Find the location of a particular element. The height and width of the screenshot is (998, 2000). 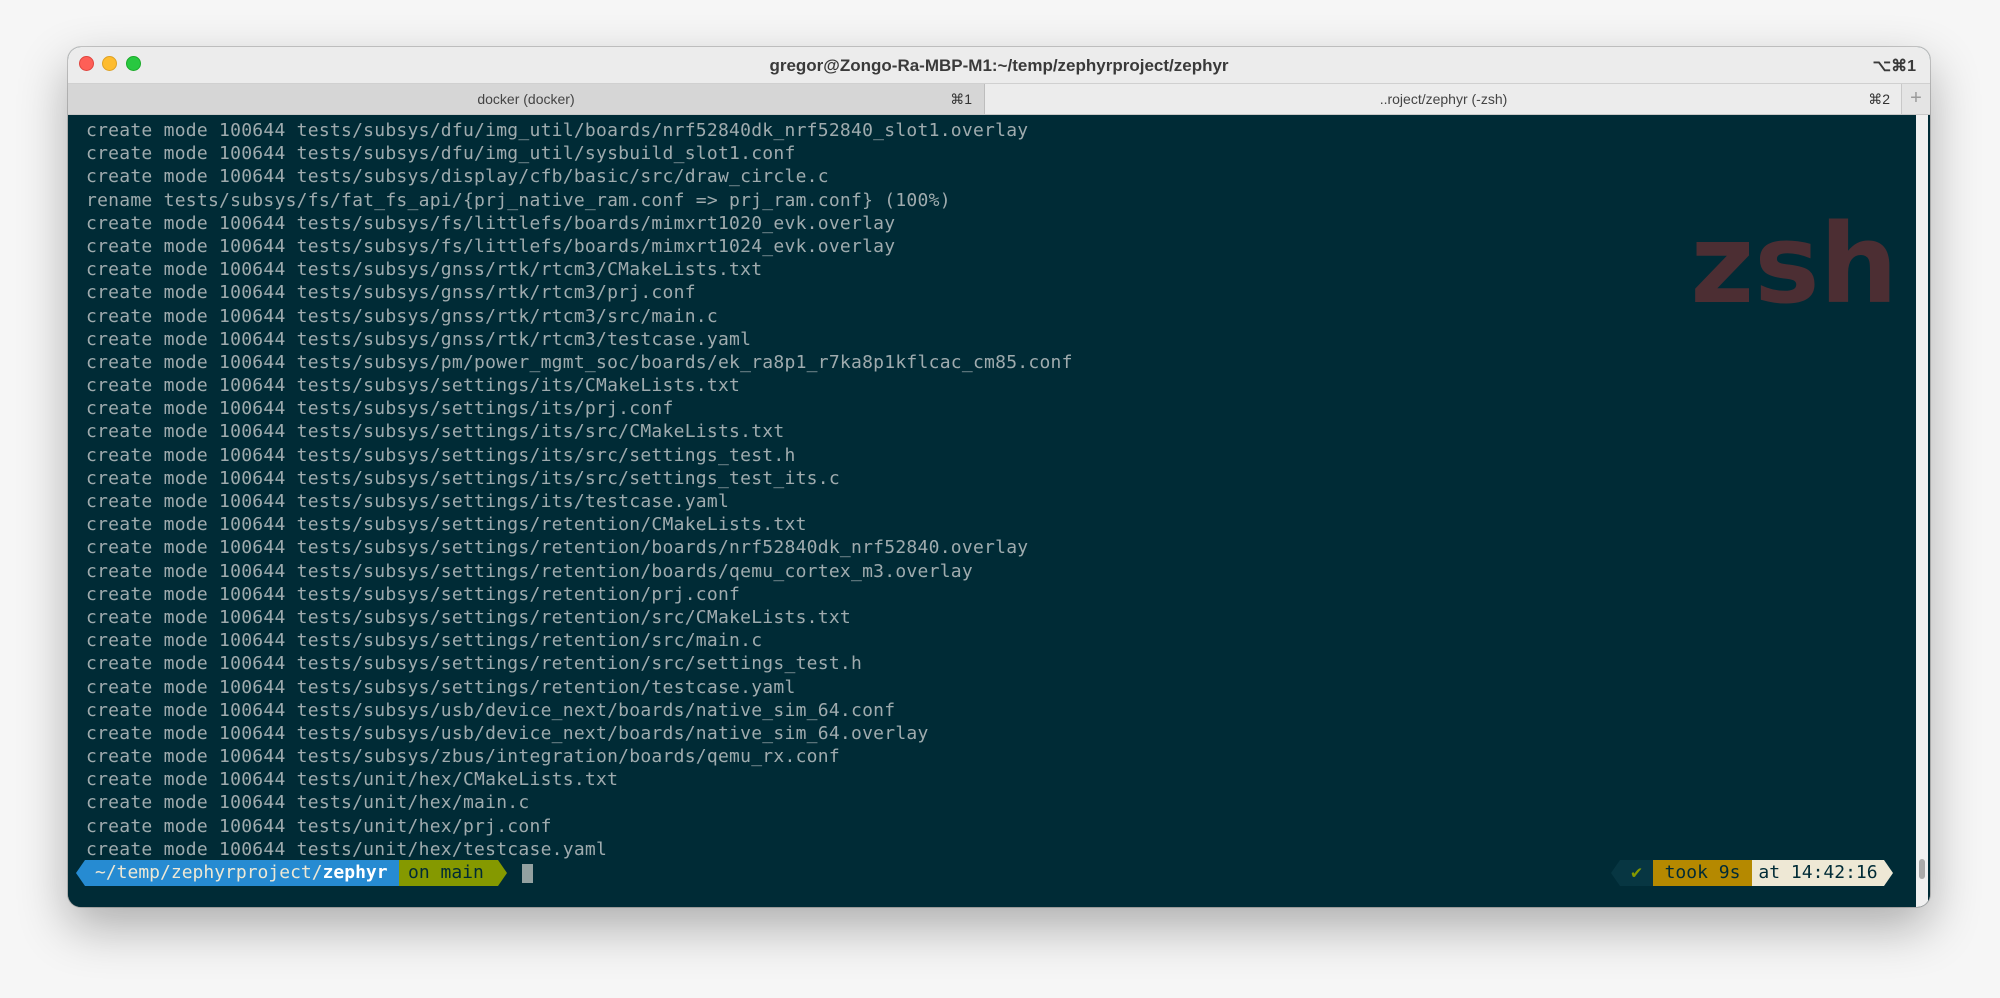

tab-zsh: ..roject/zephyr (-zsh) ⌘2 is located at coordinates (1443, 99).